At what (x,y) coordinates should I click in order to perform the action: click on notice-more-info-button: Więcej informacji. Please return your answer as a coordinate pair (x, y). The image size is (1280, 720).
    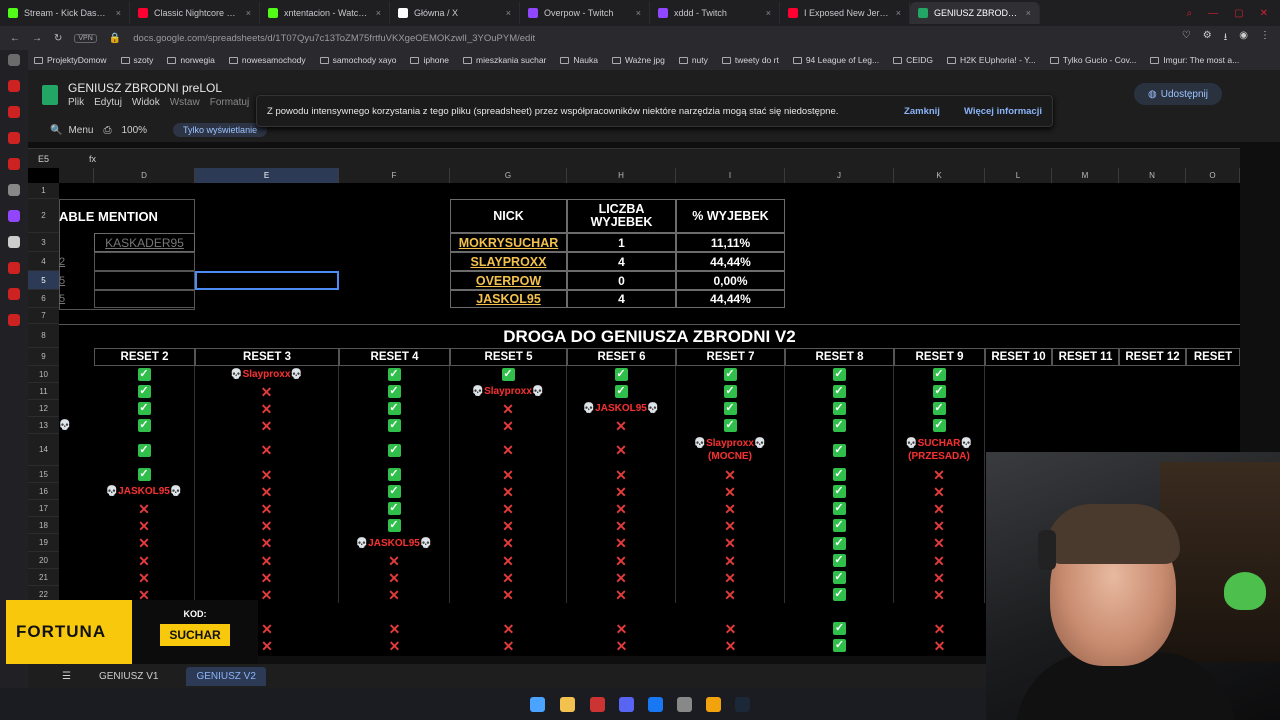
    Looking at the image, I should click on (1003, 111).